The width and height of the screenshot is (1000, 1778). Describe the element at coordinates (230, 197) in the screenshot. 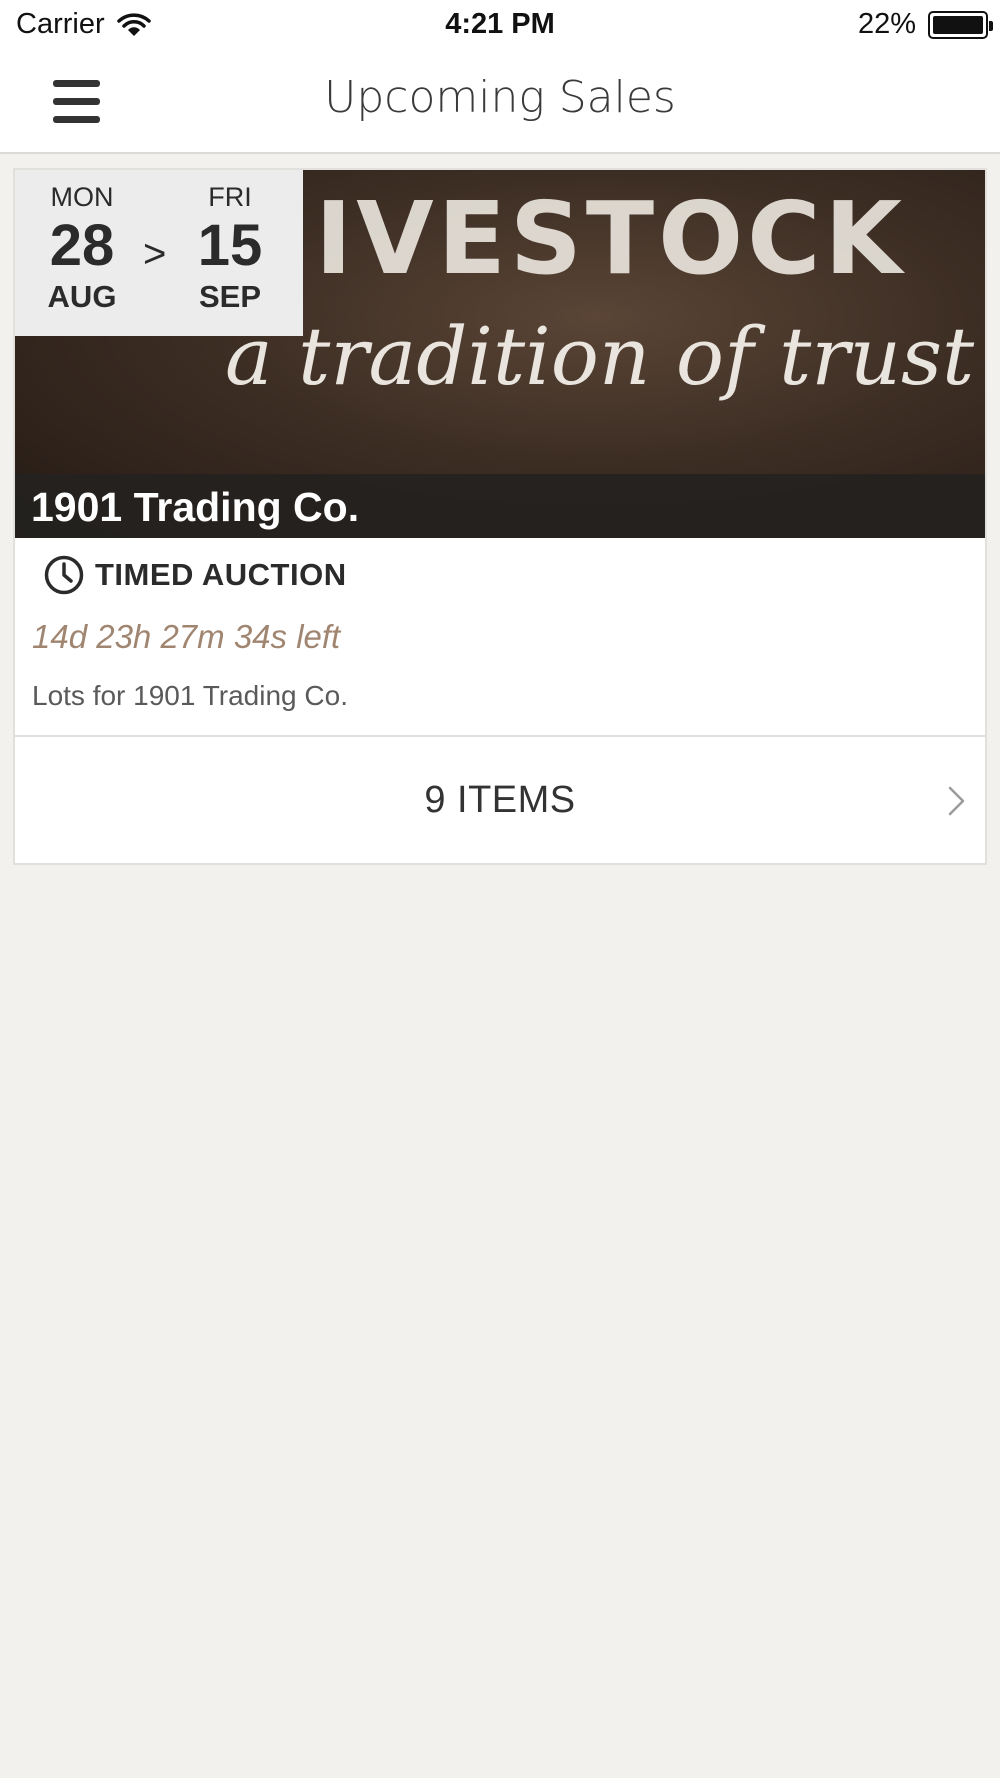

I see `end-day-of-week: FRI` at that location.